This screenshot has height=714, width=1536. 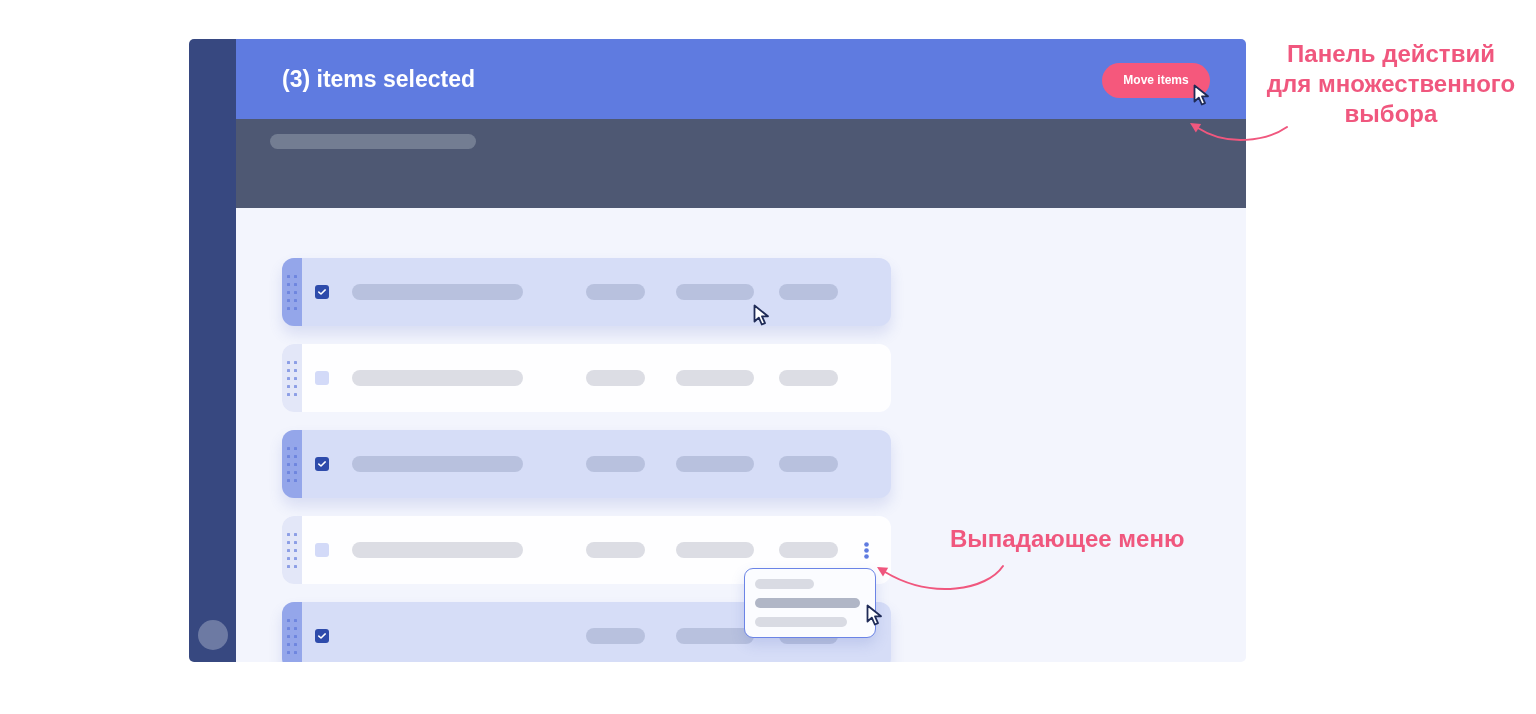 I want to click on move-items-button: Move items, so click(x=1156, y=80).